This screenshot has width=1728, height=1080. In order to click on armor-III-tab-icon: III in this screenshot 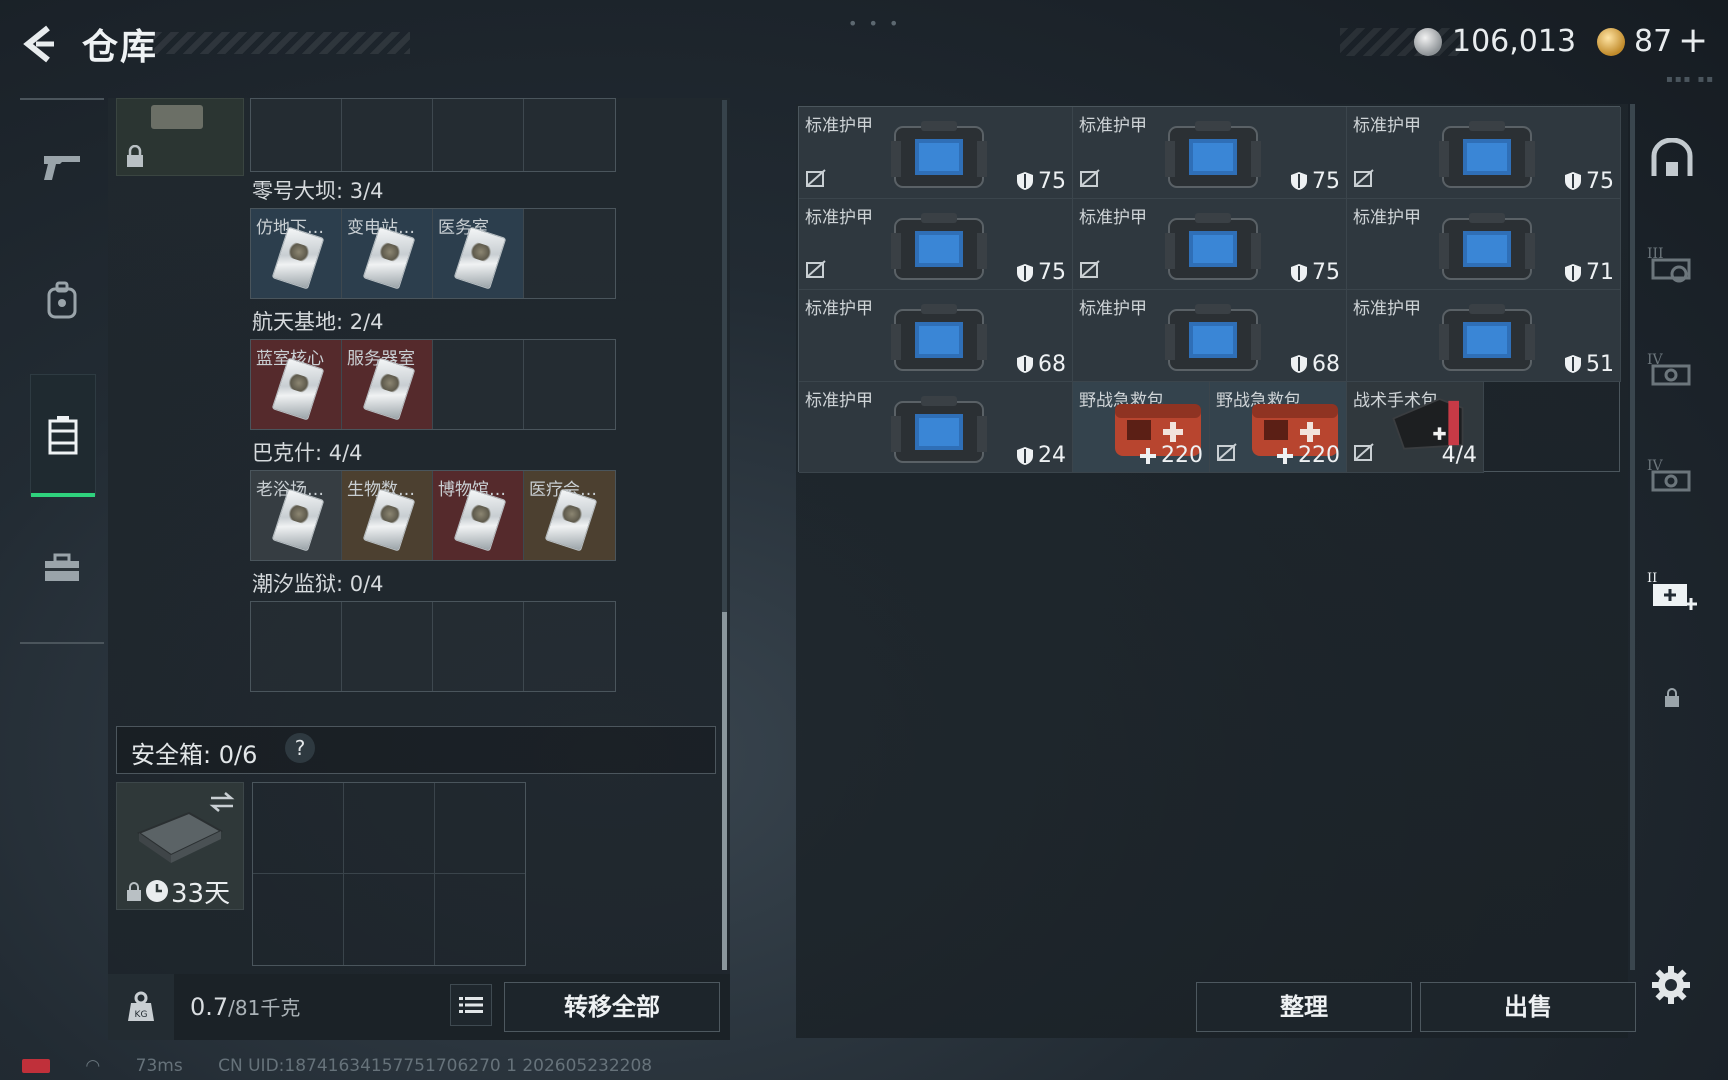, I will do `click(1669, 264)`.